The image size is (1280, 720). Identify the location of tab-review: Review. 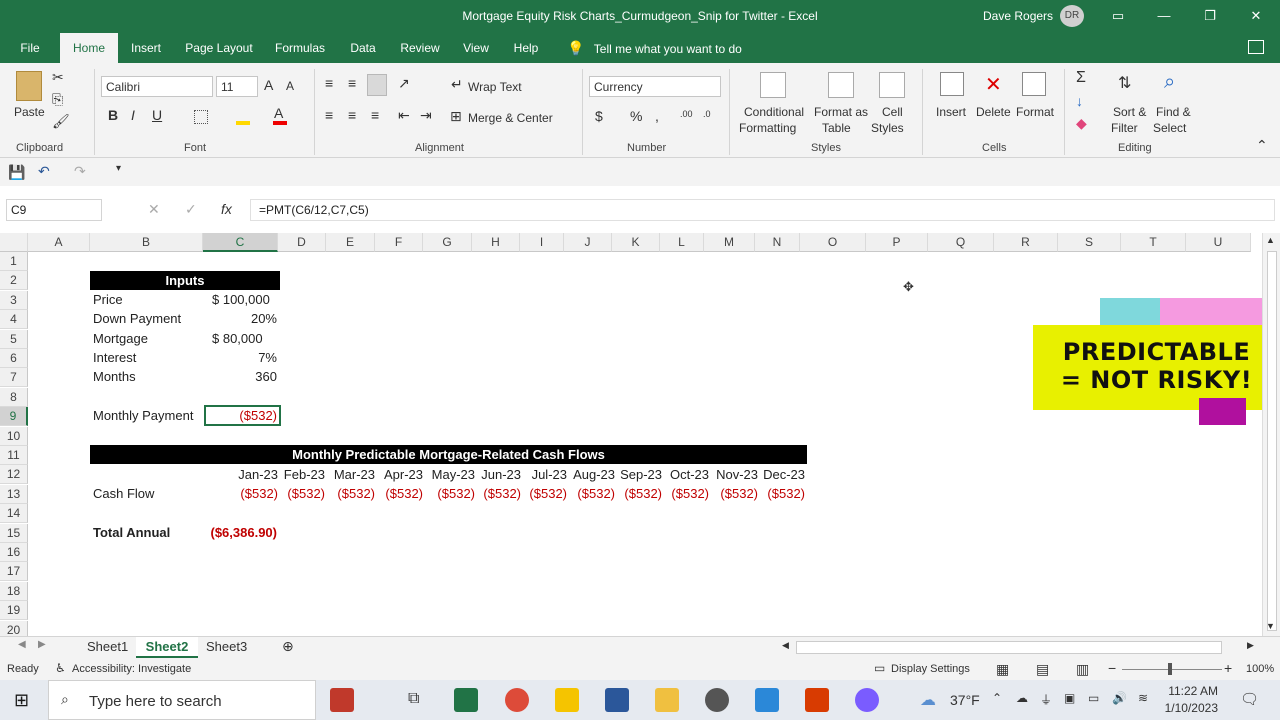
(420, 48).